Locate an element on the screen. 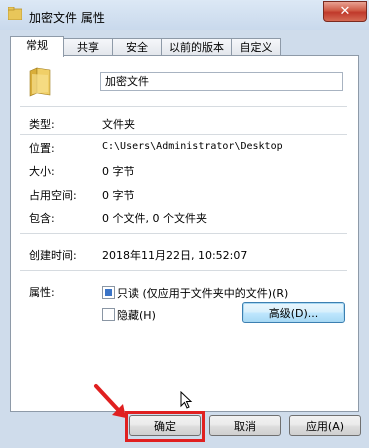 The height and width of the screenshot is (448, 369). size-label: 大小: is located at coordinates (42, 171).